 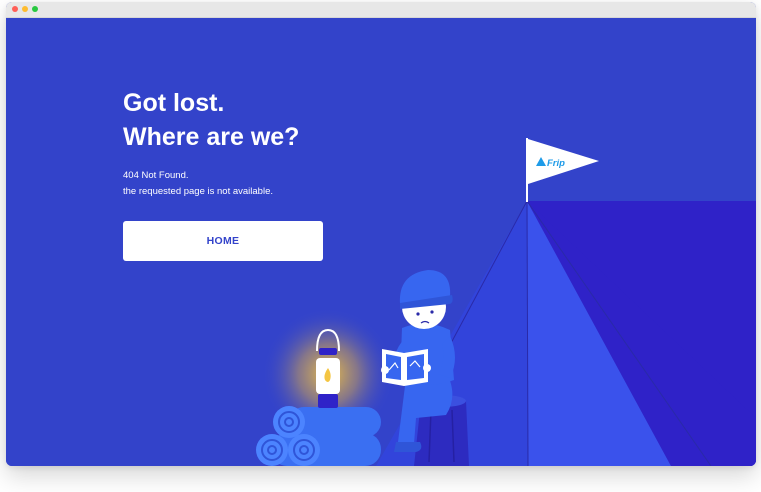 I want to click on window-titlebar, so click(x=381, y=10).